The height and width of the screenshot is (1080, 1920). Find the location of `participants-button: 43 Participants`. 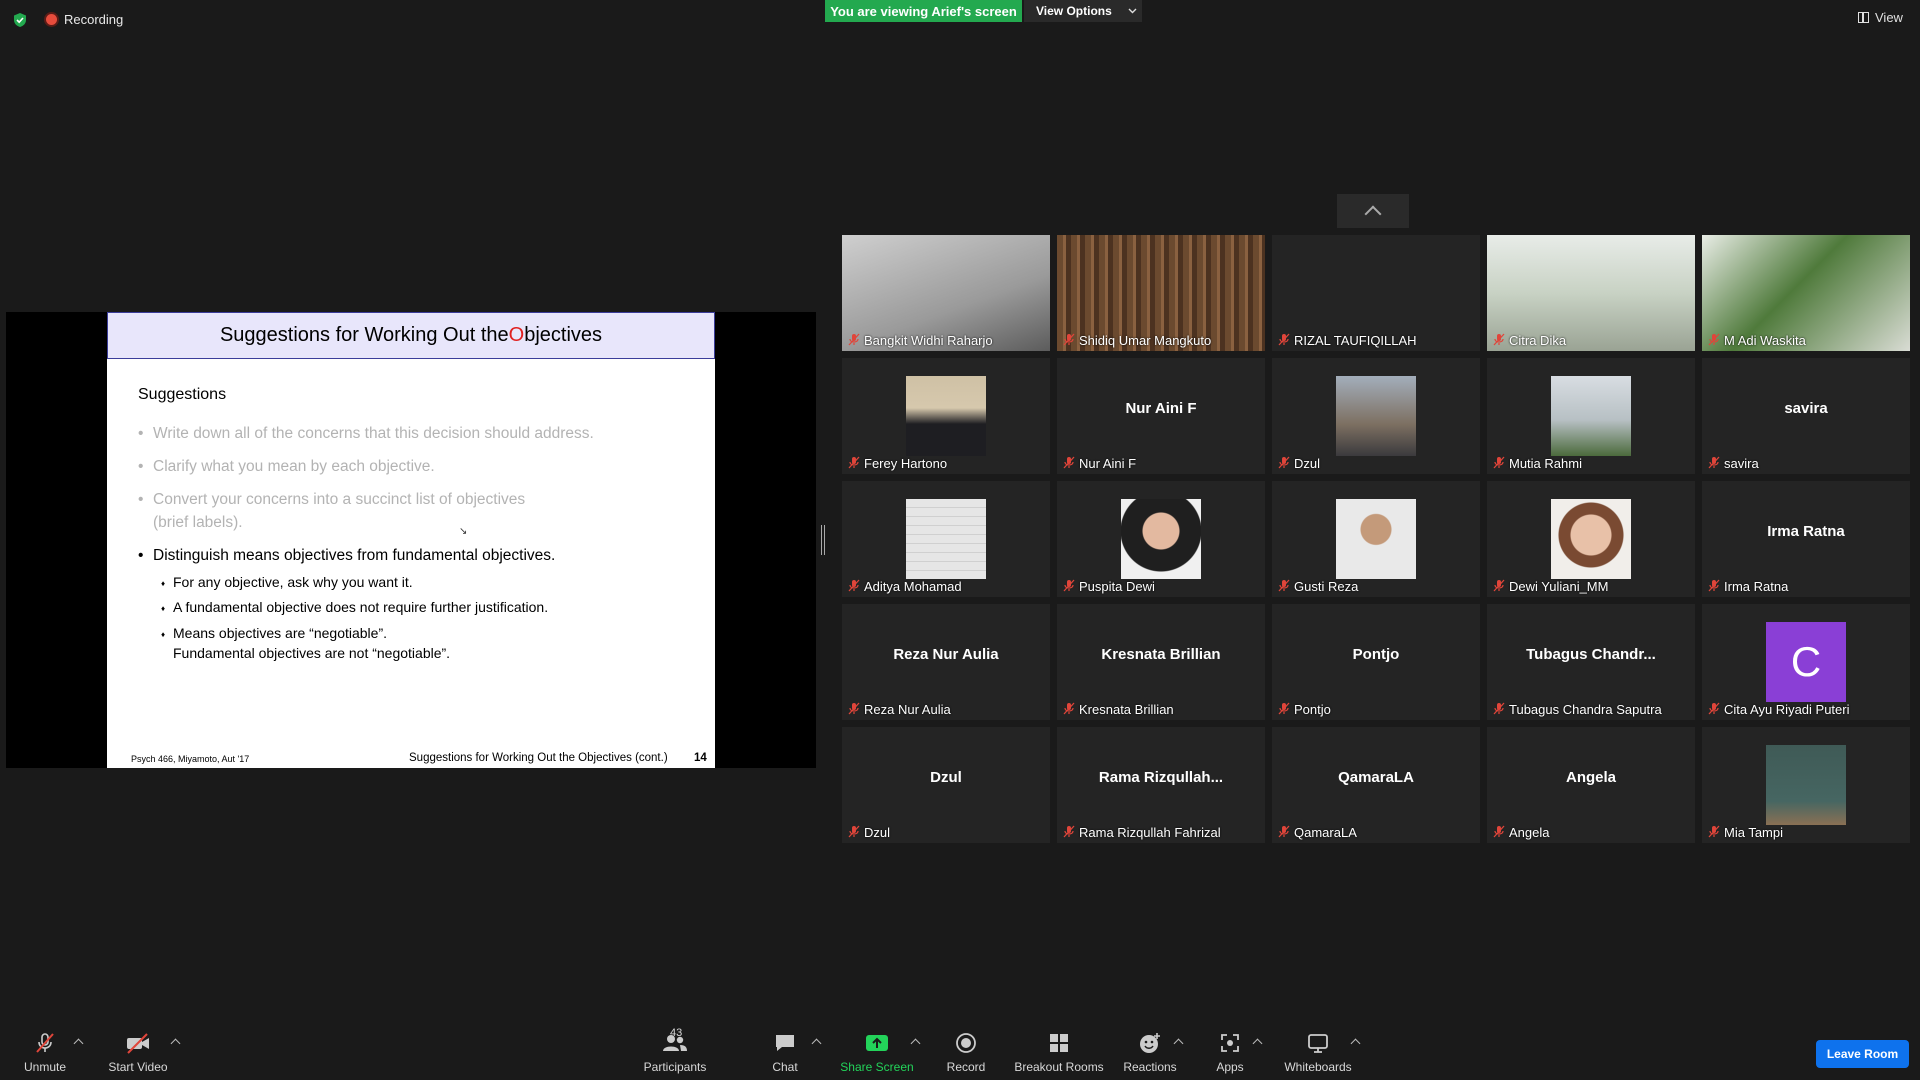

participants-button: 43 Participants is located at coordinates (675, 1050).